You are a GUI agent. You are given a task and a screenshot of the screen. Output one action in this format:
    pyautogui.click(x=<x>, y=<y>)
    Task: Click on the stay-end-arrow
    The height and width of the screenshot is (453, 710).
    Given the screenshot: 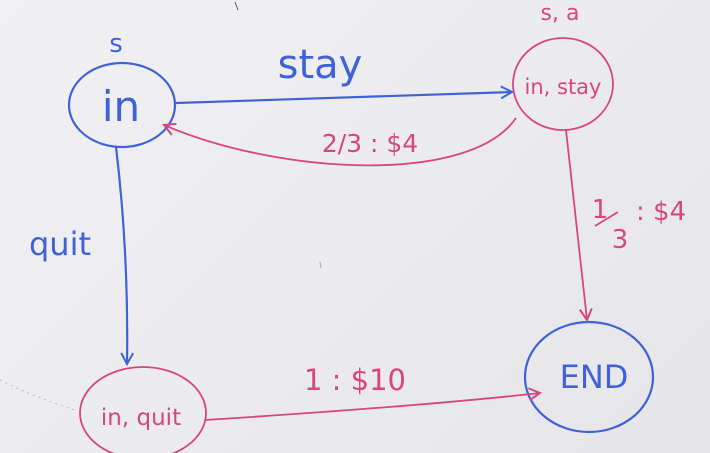 What is the action you would take?
    pyautogui.click(x=576, y=224)
    